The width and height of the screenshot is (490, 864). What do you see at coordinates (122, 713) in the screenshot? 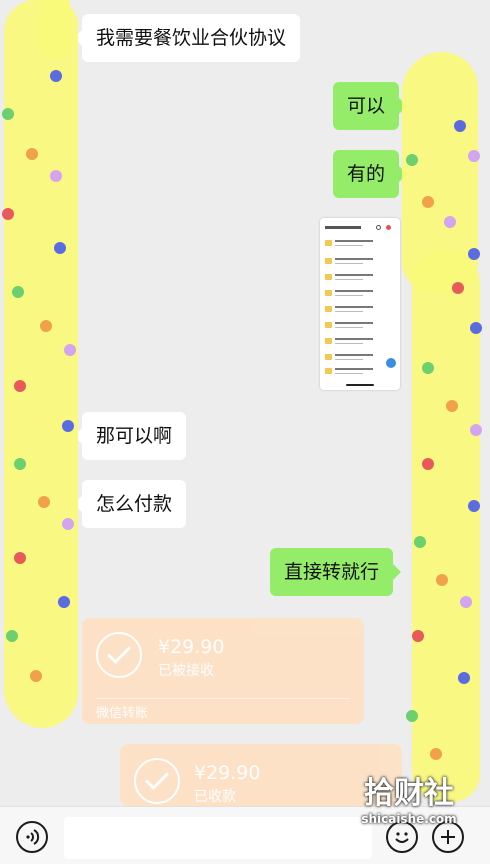
I see `transfer-footer: 微信转账` at bounding box center [122, 713].